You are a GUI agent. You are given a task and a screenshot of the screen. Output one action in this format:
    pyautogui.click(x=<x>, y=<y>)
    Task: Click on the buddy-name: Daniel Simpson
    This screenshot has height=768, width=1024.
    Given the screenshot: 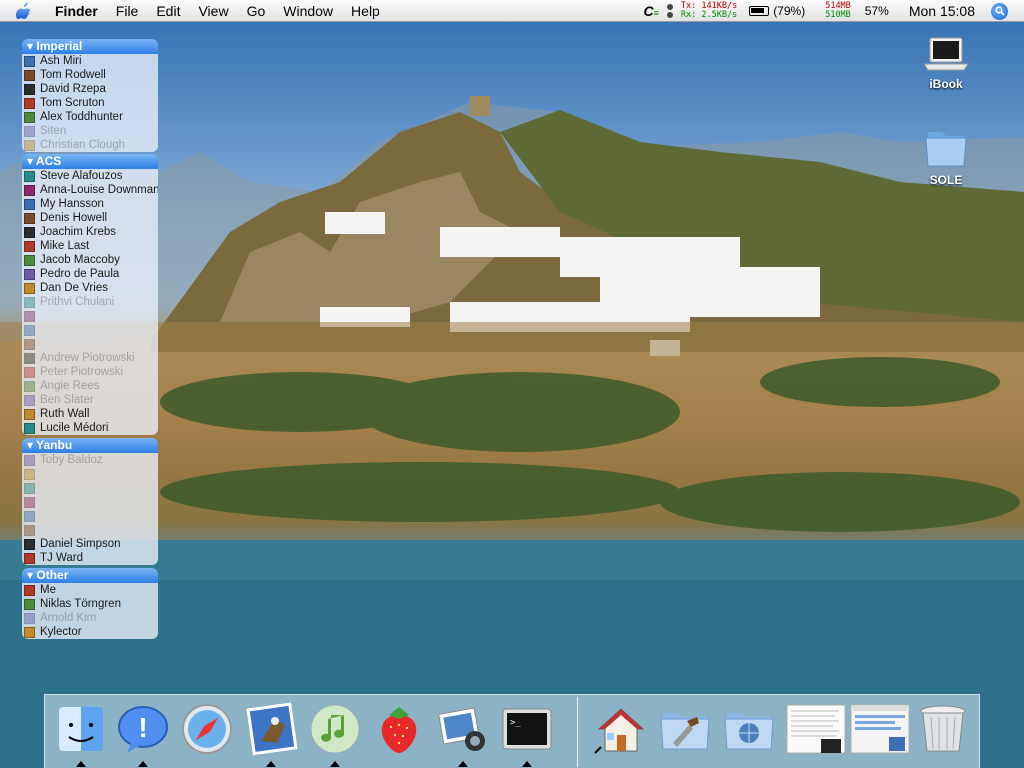 What is the action you would take?
    pyautogui.click(x=80, y=544)
    